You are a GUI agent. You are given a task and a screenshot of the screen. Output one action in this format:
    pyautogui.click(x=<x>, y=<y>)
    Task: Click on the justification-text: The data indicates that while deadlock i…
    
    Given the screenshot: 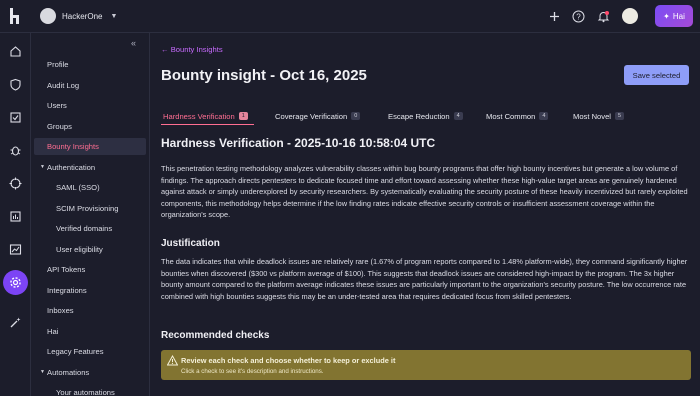 What is the action you would take?
    pyautogui.click(x=424, y=279)
    